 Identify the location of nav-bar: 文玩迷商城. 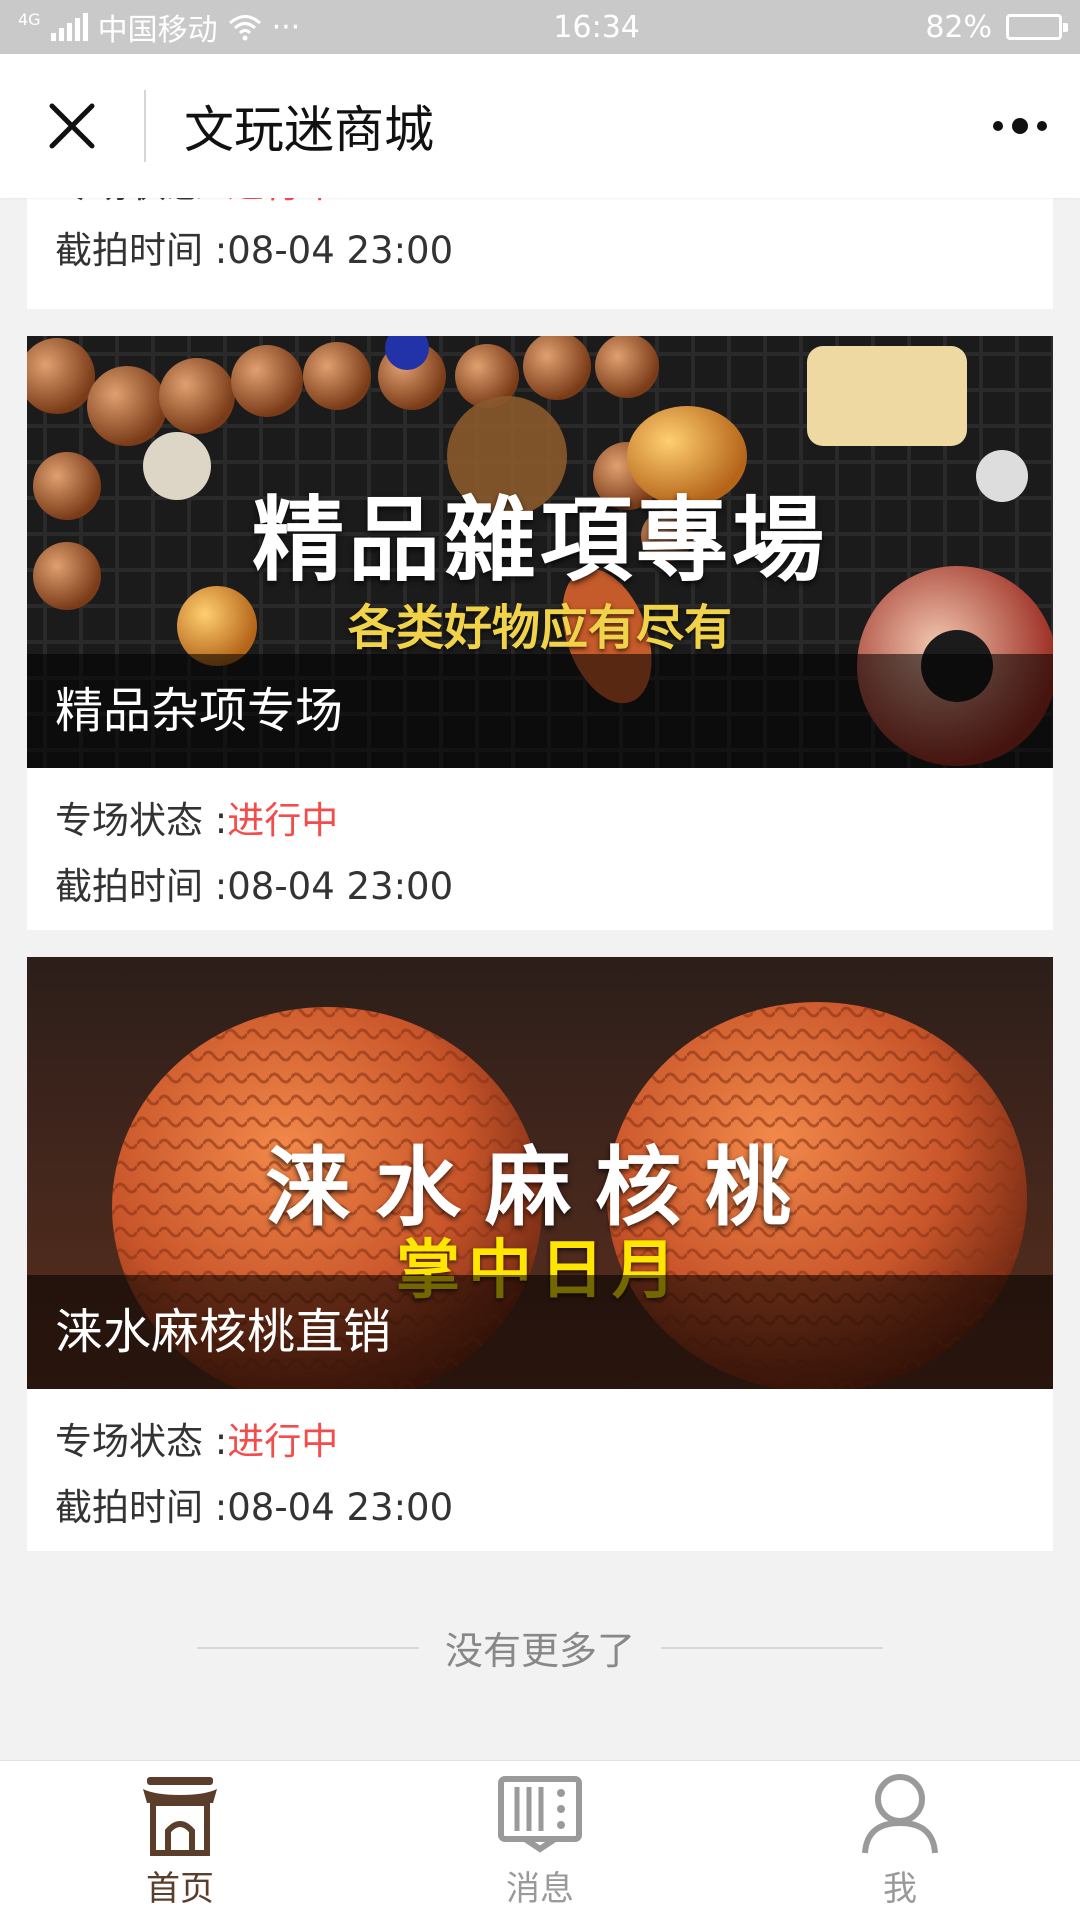
(540, 126).